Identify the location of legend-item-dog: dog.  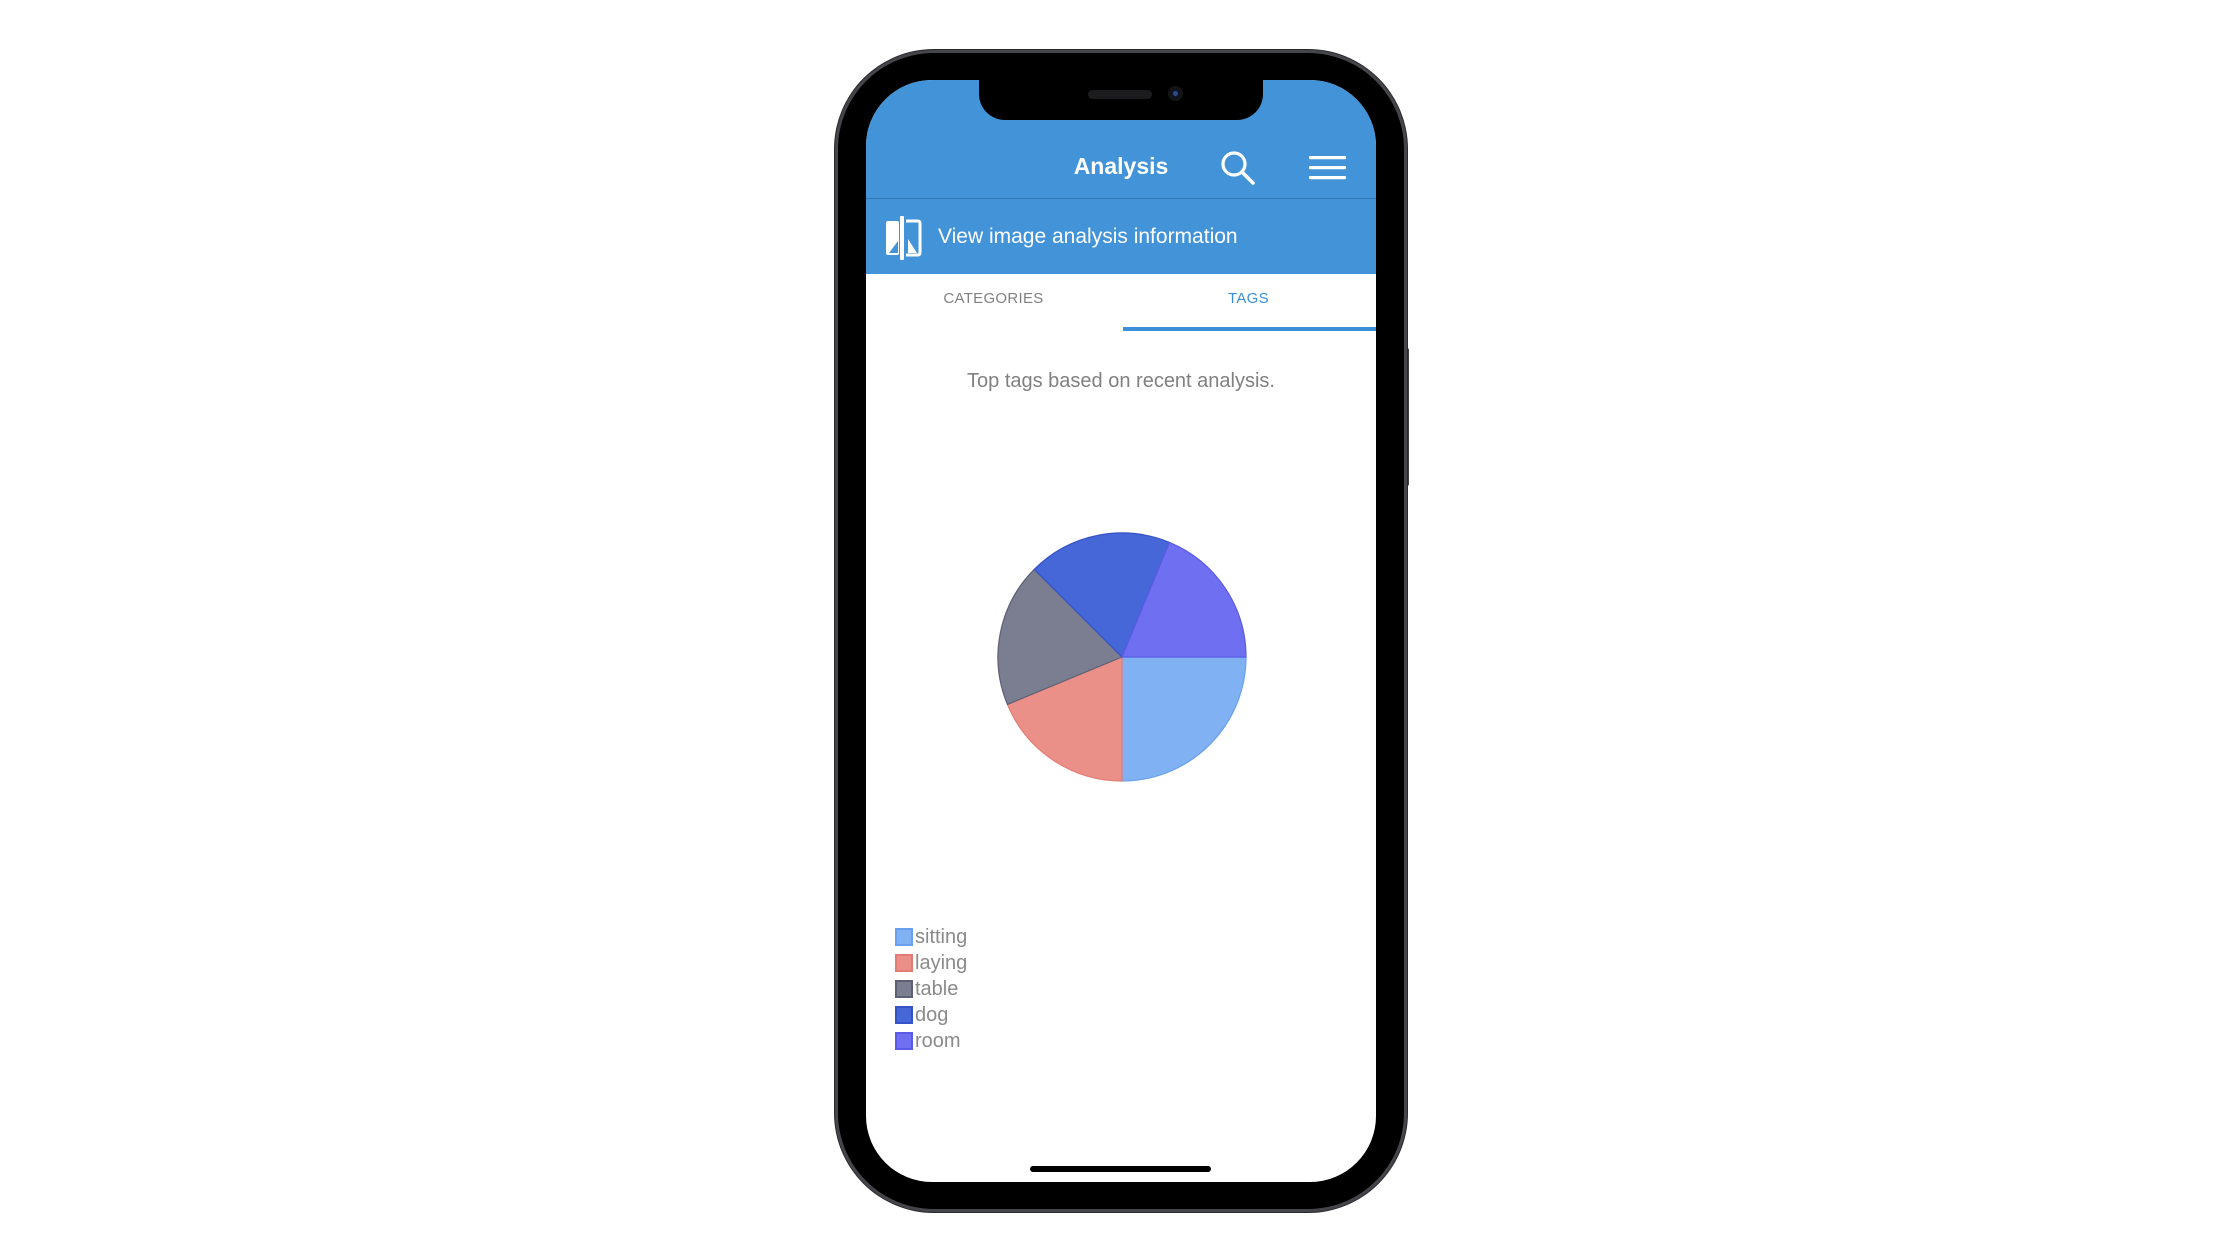
(931, 1015).